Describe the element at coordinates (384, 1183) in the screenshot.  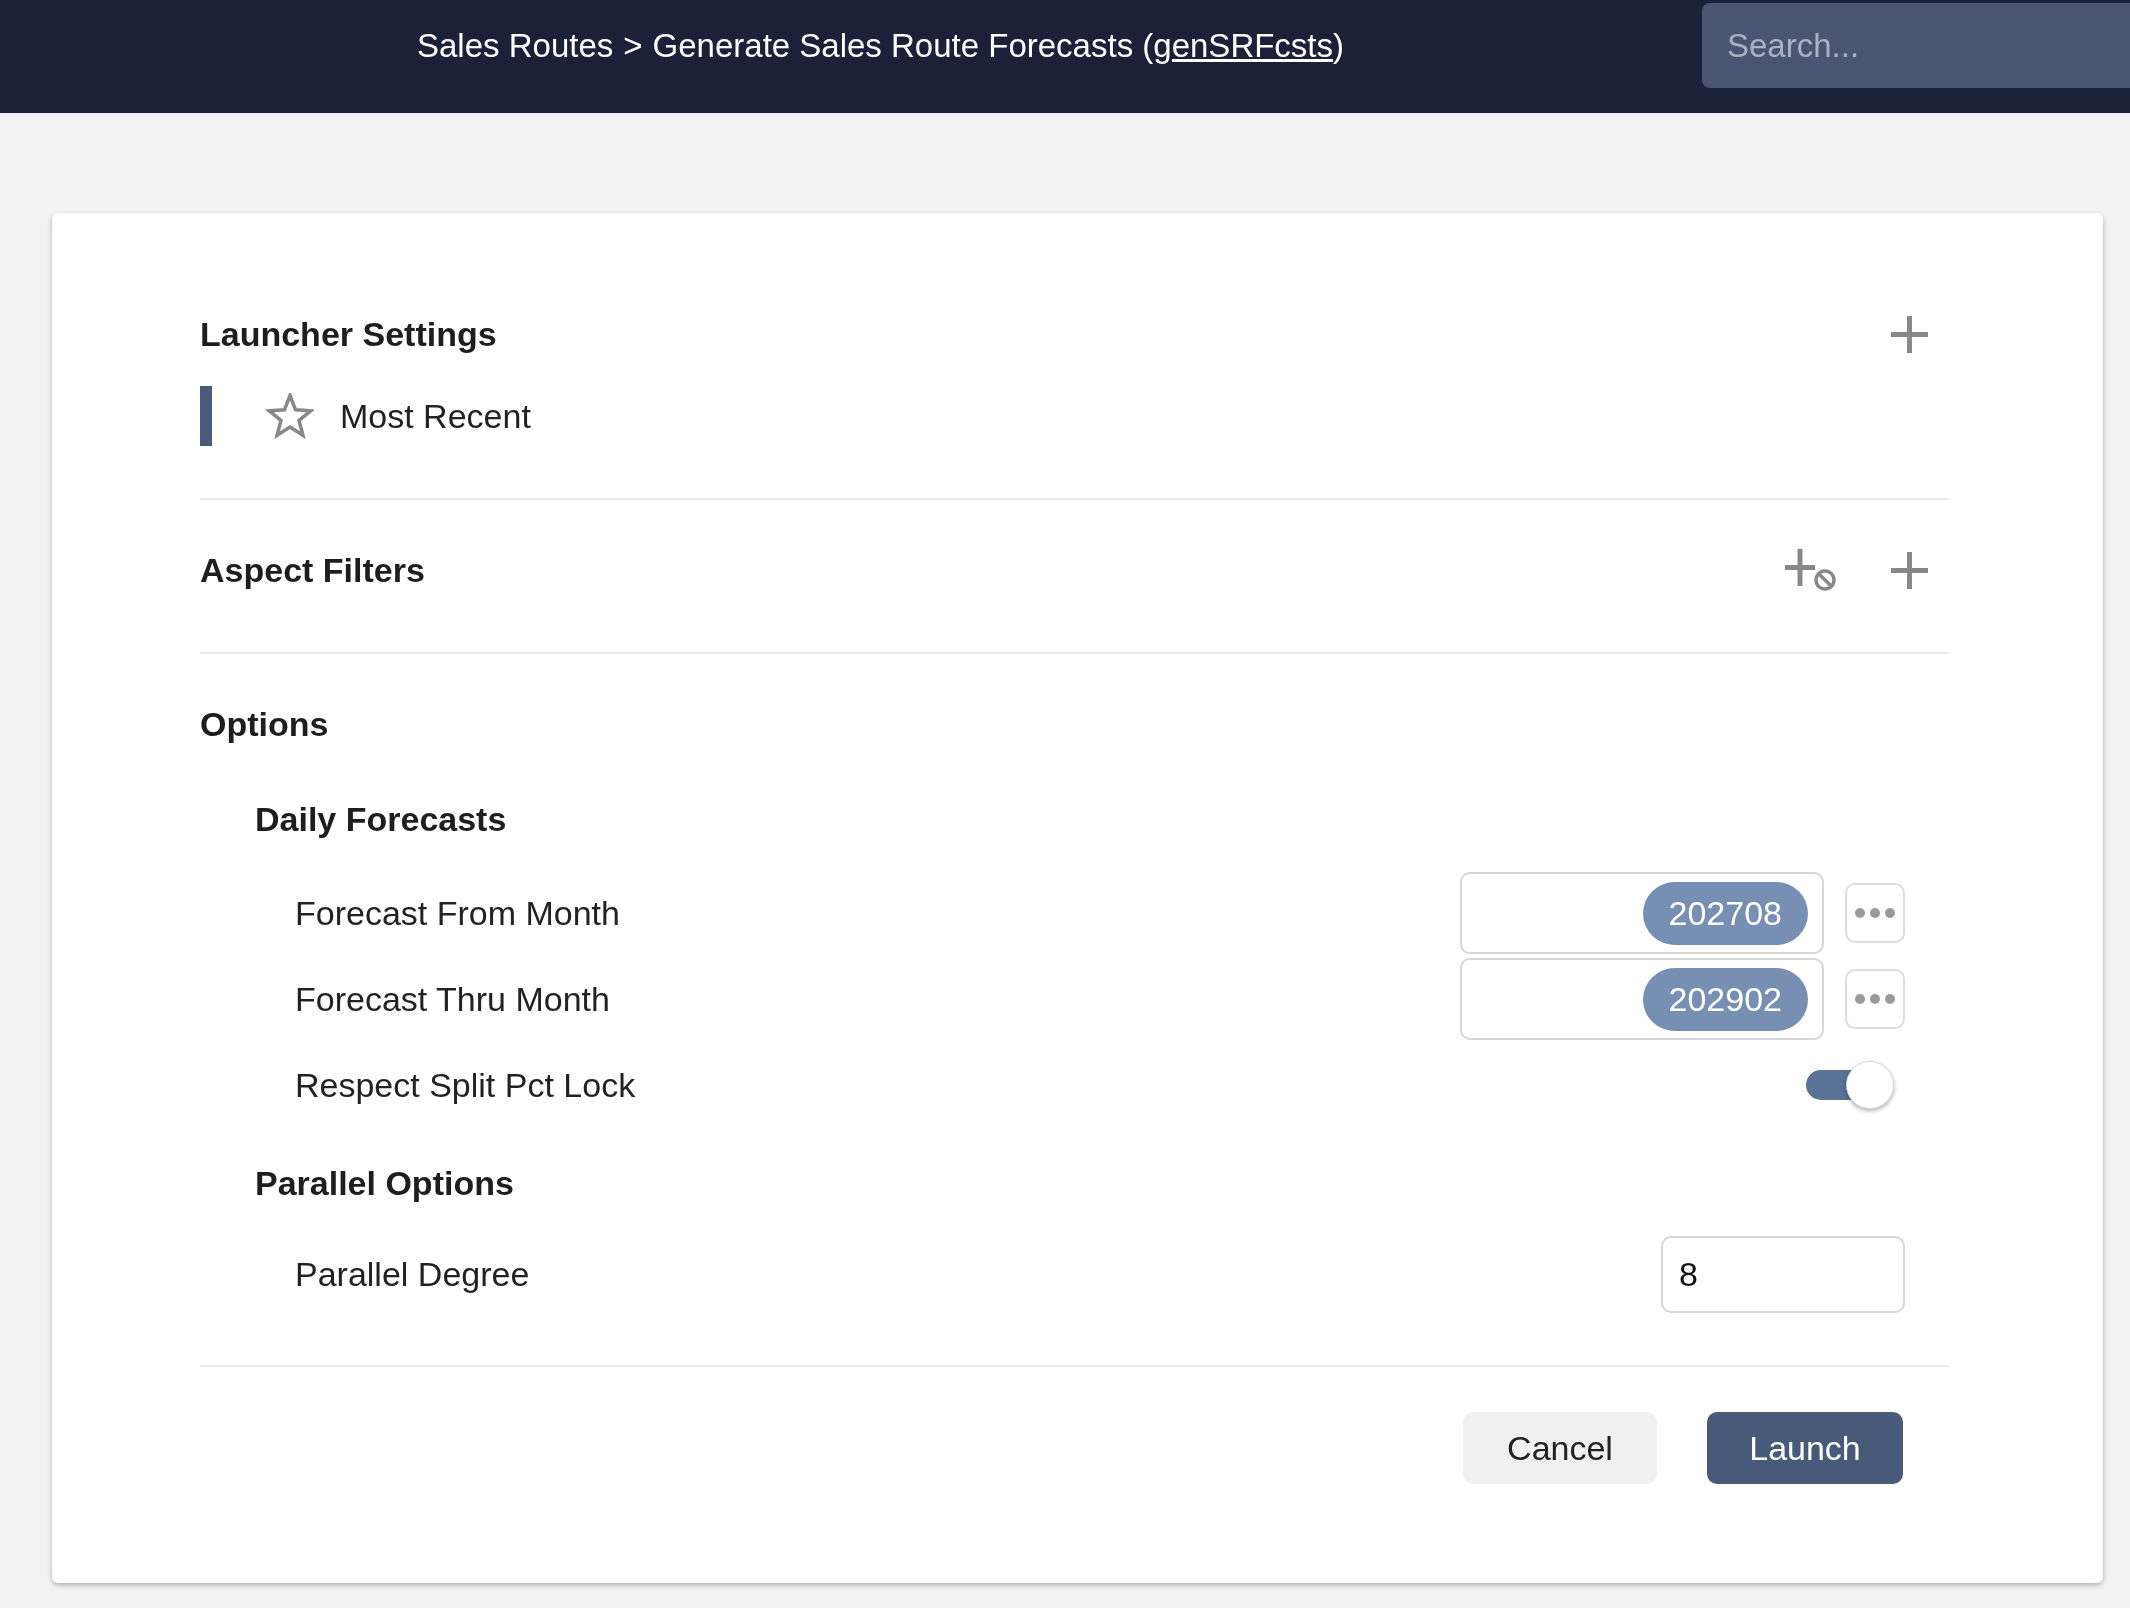
I see `group-title: Parallel Options` at that location.